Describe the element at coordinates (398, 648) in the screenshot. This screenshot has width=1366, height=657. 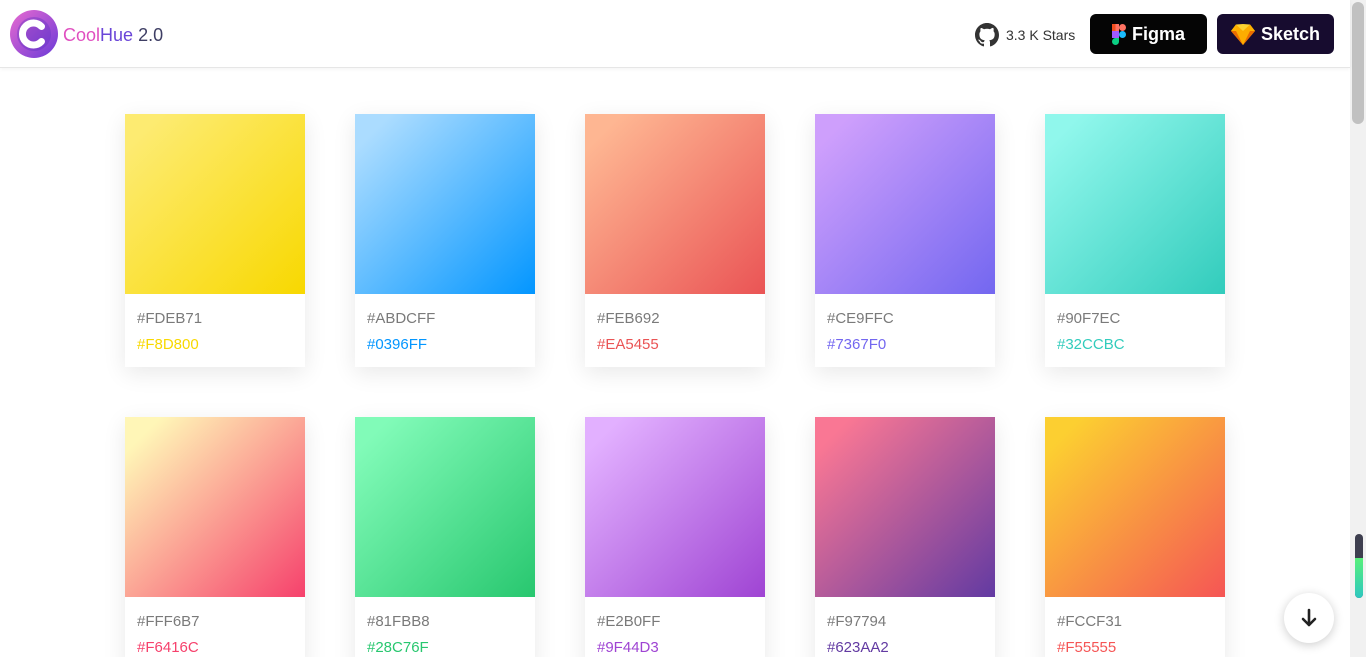
I see `end-hex: #28C76F` at that location.